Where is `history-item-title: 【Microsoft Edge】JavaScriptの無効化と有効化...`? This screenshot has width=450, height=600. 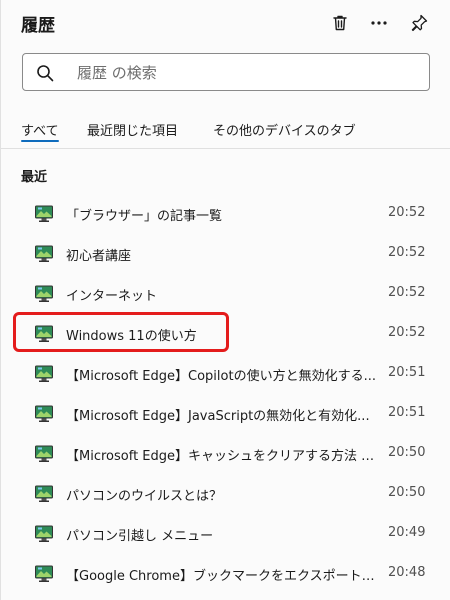
history-item-title: 【Microsoft Edge】JavaScriptの無効化と有効化... is located at coordinates (218, 416).